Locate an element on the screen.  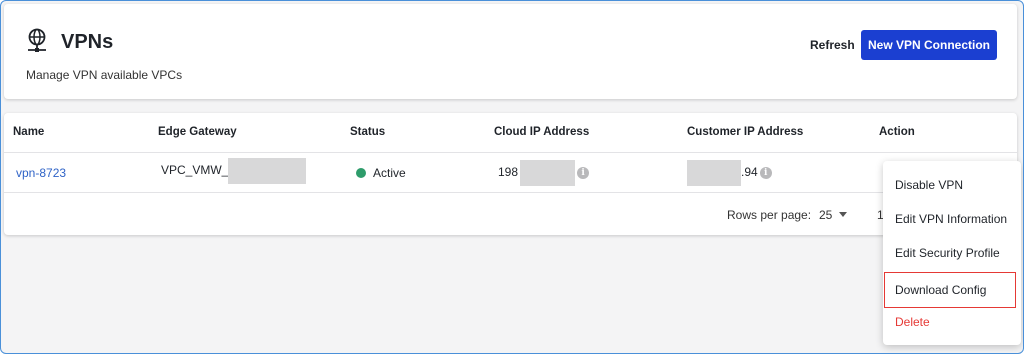
row-divider is located at coordinates (510, 192).